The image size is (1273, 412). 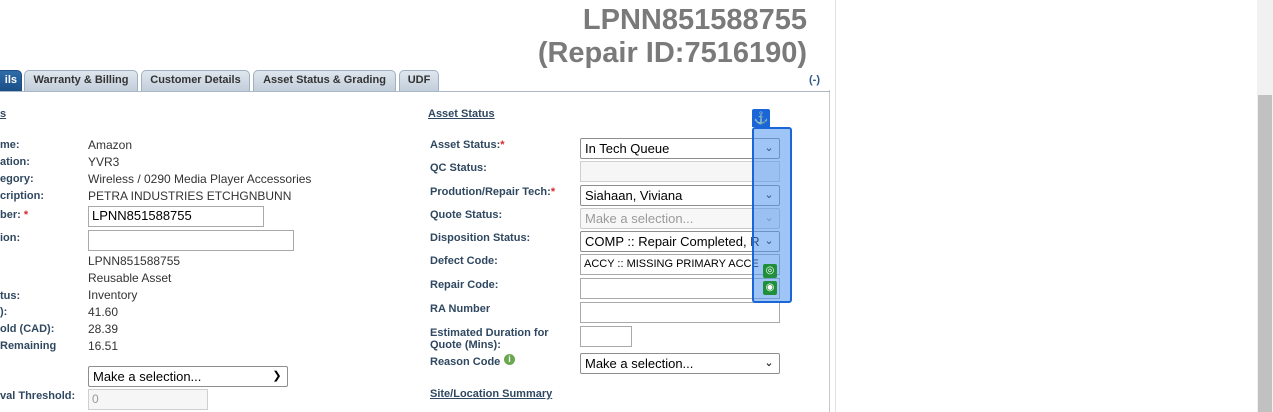 I want to click on field-label: cription:, so click(x=22, y=196).